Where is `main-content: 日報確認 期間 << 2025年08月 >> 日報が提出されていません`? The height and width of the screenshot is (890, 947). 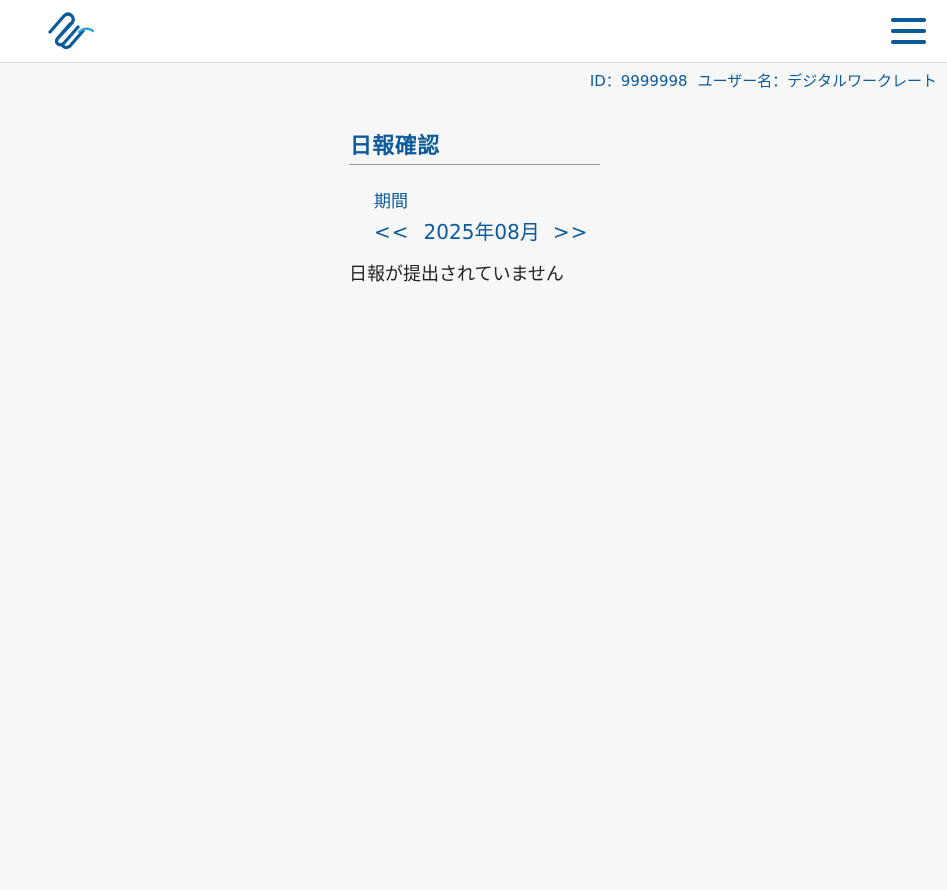 main-content: 日報確認 期間 << 2025年08月 >> 日報が提出されていません is located at coordinates (479, 207).